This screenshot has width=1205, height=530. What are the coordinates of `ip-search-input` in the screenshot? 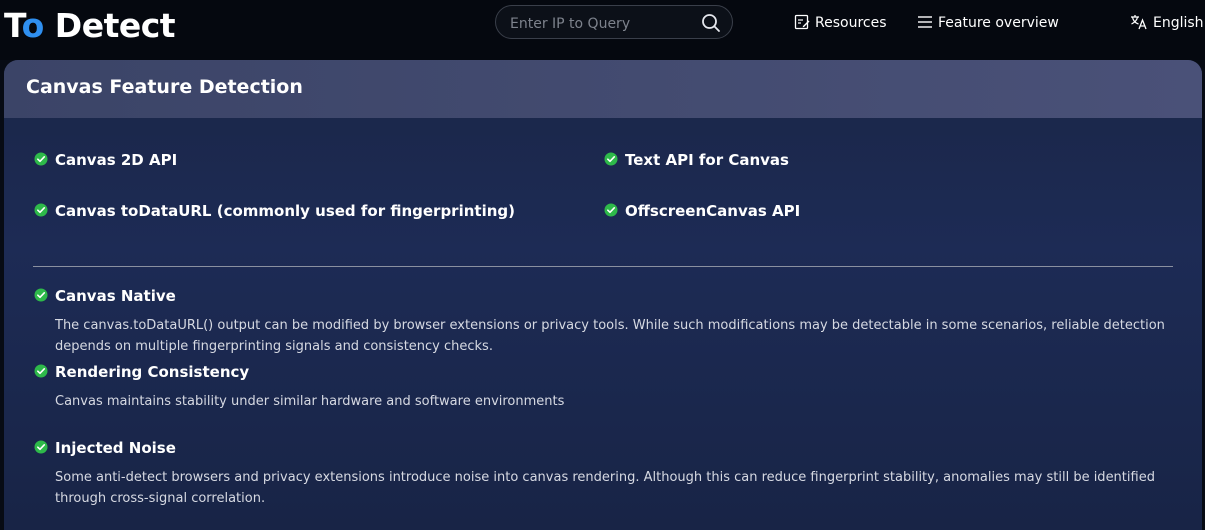 It's located at (605, 24).